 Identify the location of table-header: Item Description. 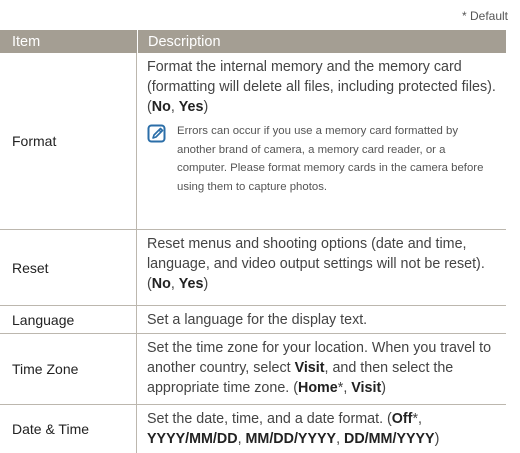
(253, 41).